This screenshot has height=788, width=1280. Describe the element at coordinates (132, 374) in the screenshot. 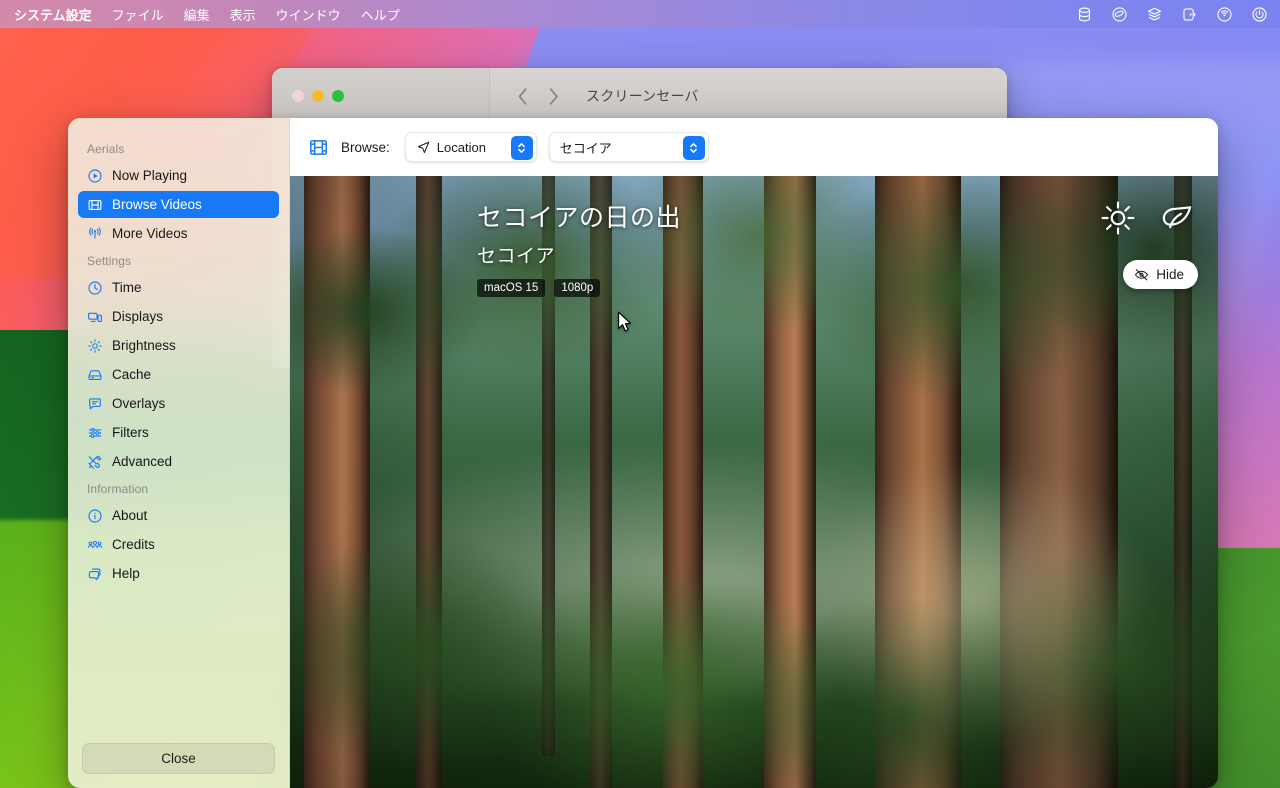

I see `sidebar-item-label: Cache` at that location.